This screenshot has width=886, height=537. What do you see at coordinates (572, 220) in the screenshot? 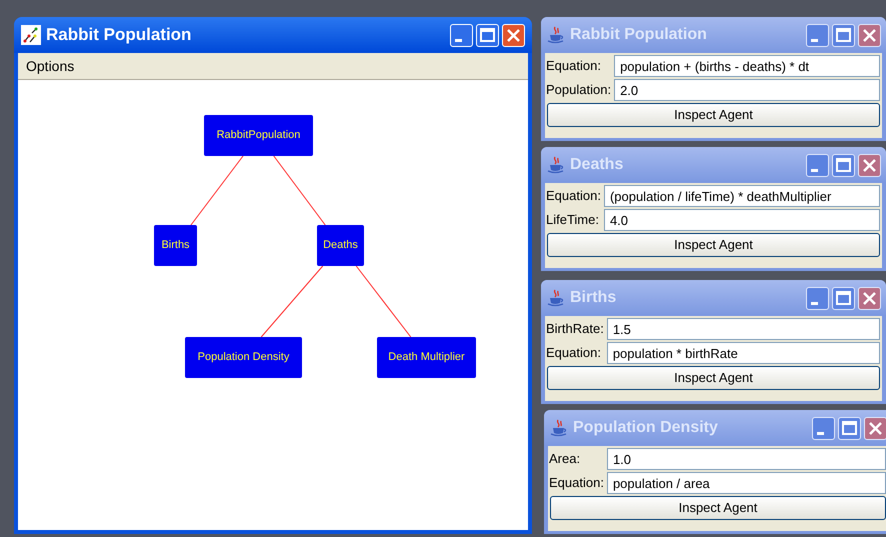
I see `field-label: LifeTime:` at bounding box center [572, 220].